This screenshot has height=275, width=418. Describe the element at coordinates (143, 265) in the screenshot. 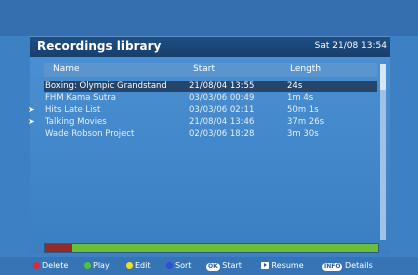

I see `edit-label: Edit` at that location.